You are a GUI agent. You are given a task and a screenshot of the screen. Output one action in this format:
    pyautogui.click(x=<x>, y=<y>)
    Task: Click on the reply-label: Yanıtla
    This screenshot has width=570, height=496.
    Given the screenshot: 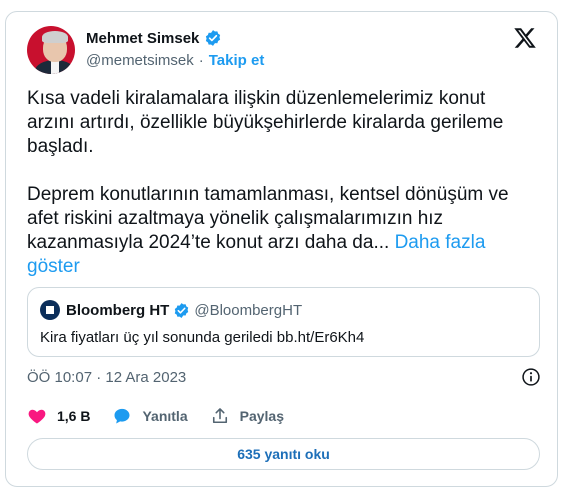 What is the action you would take?
    pyautogui.click(x=165, y=416)
    